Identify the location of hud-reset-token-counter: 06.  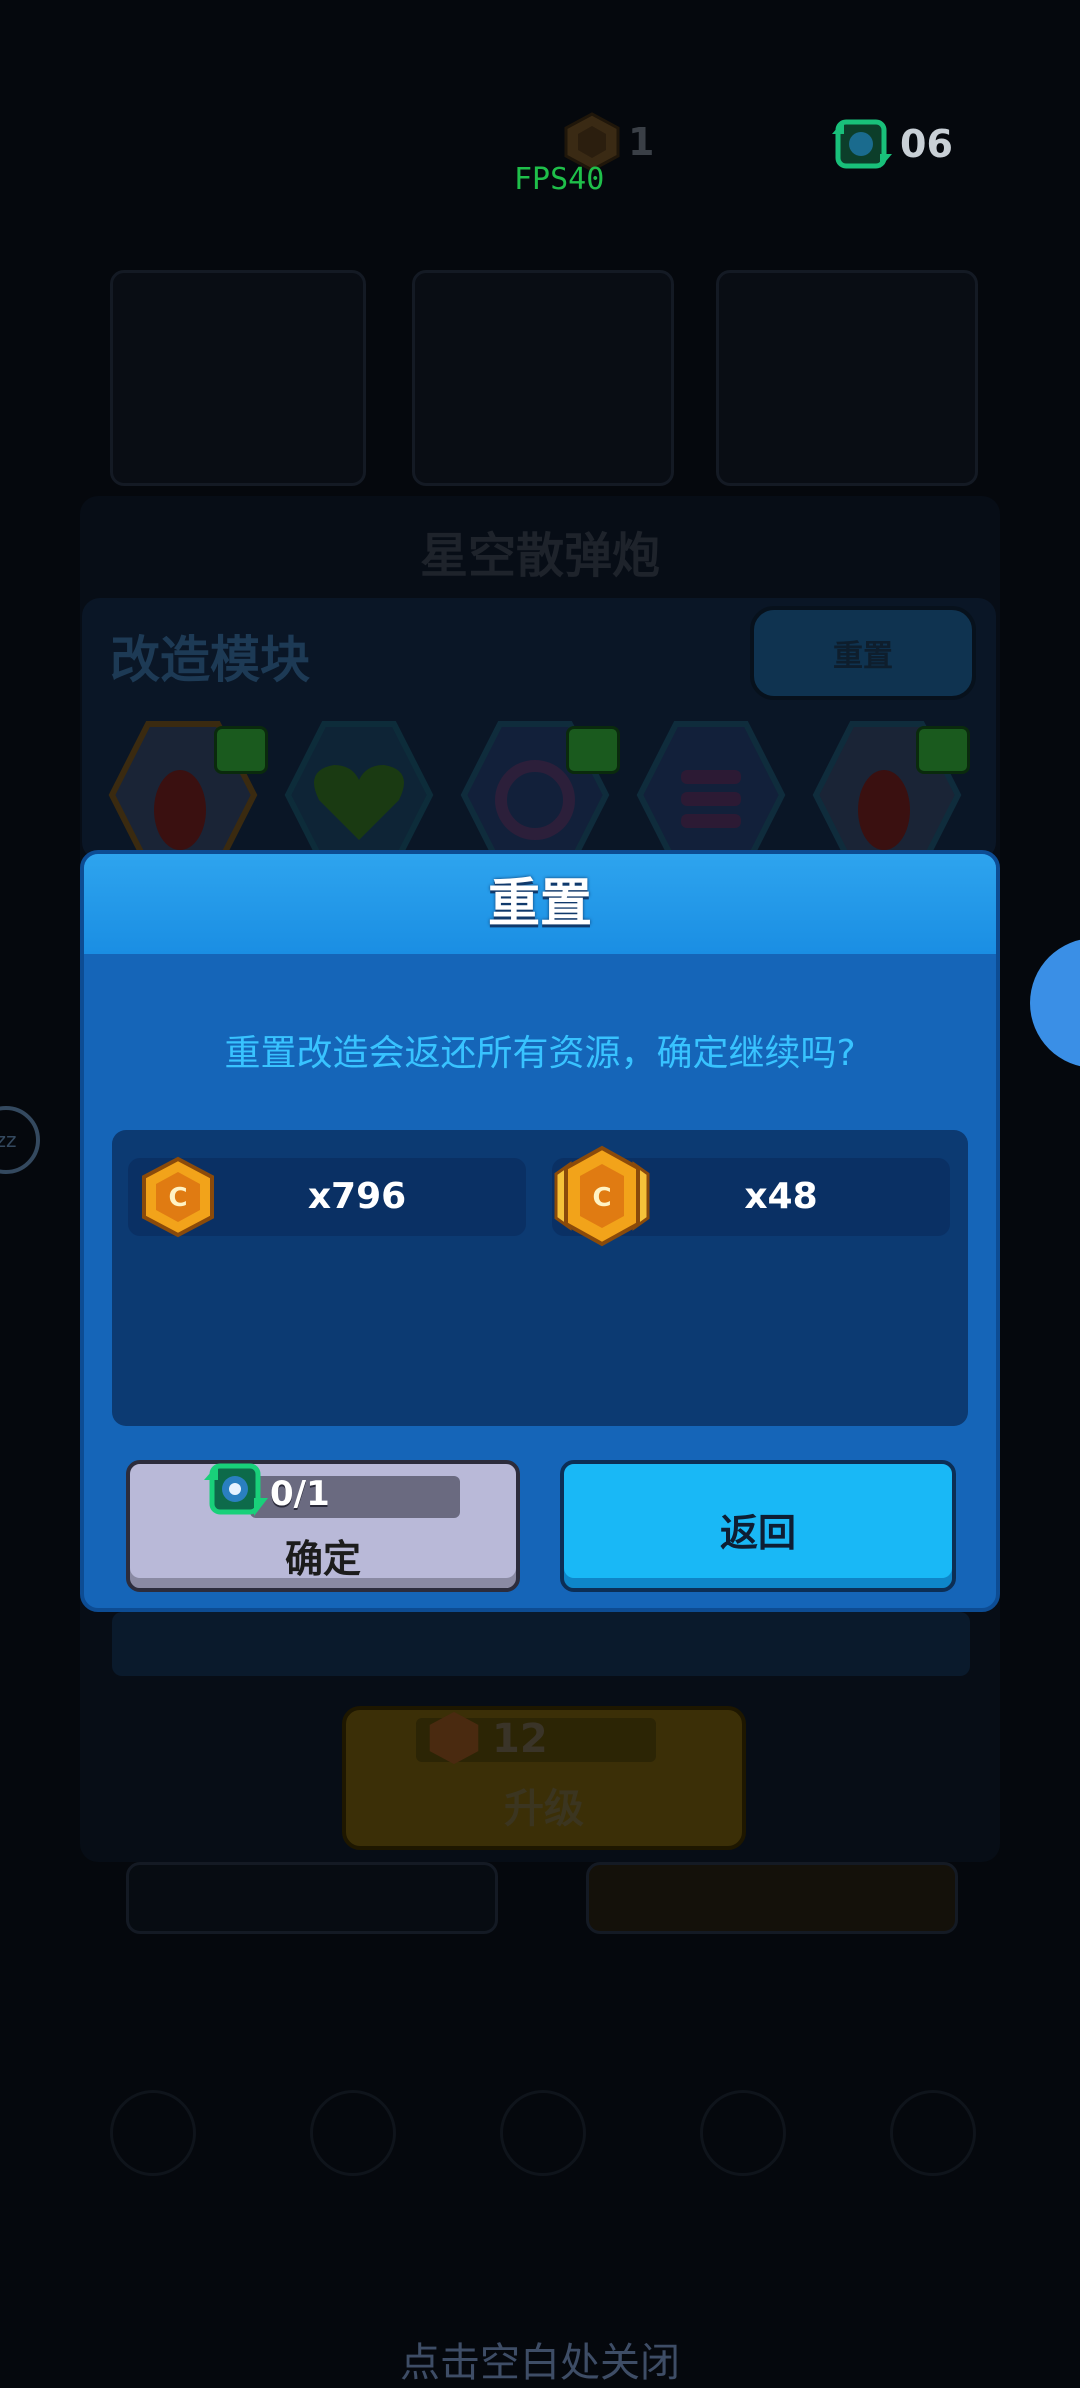
(891, 144).